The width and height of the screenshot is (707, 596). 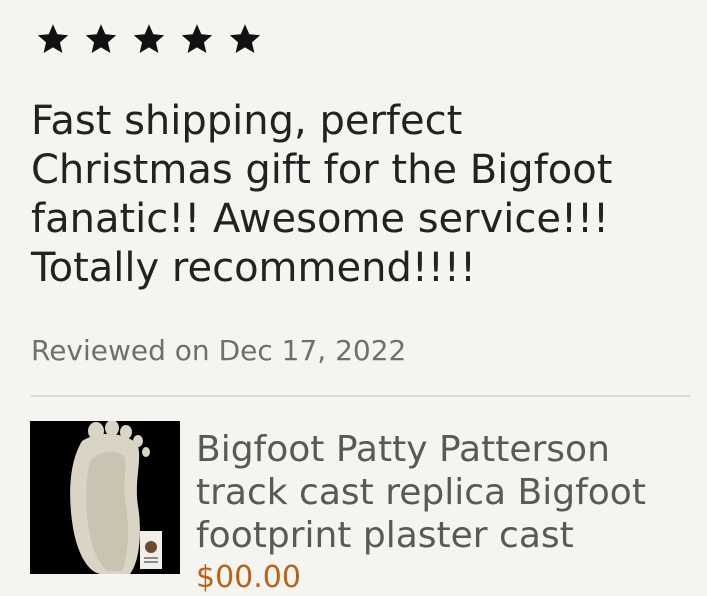 I want to click on product-price: $00.00, so click(x=248, y=577).